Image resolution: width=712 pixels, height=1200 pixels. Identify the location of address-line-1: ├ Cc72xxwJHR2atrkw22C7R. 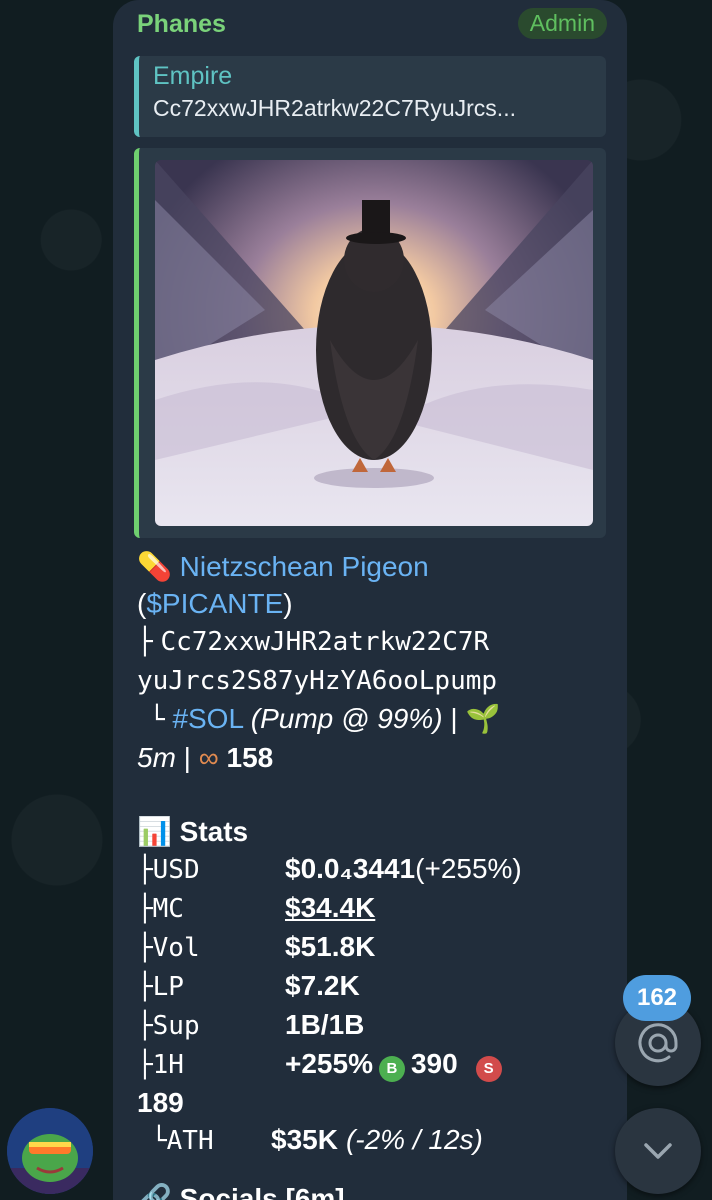
(377, 641).